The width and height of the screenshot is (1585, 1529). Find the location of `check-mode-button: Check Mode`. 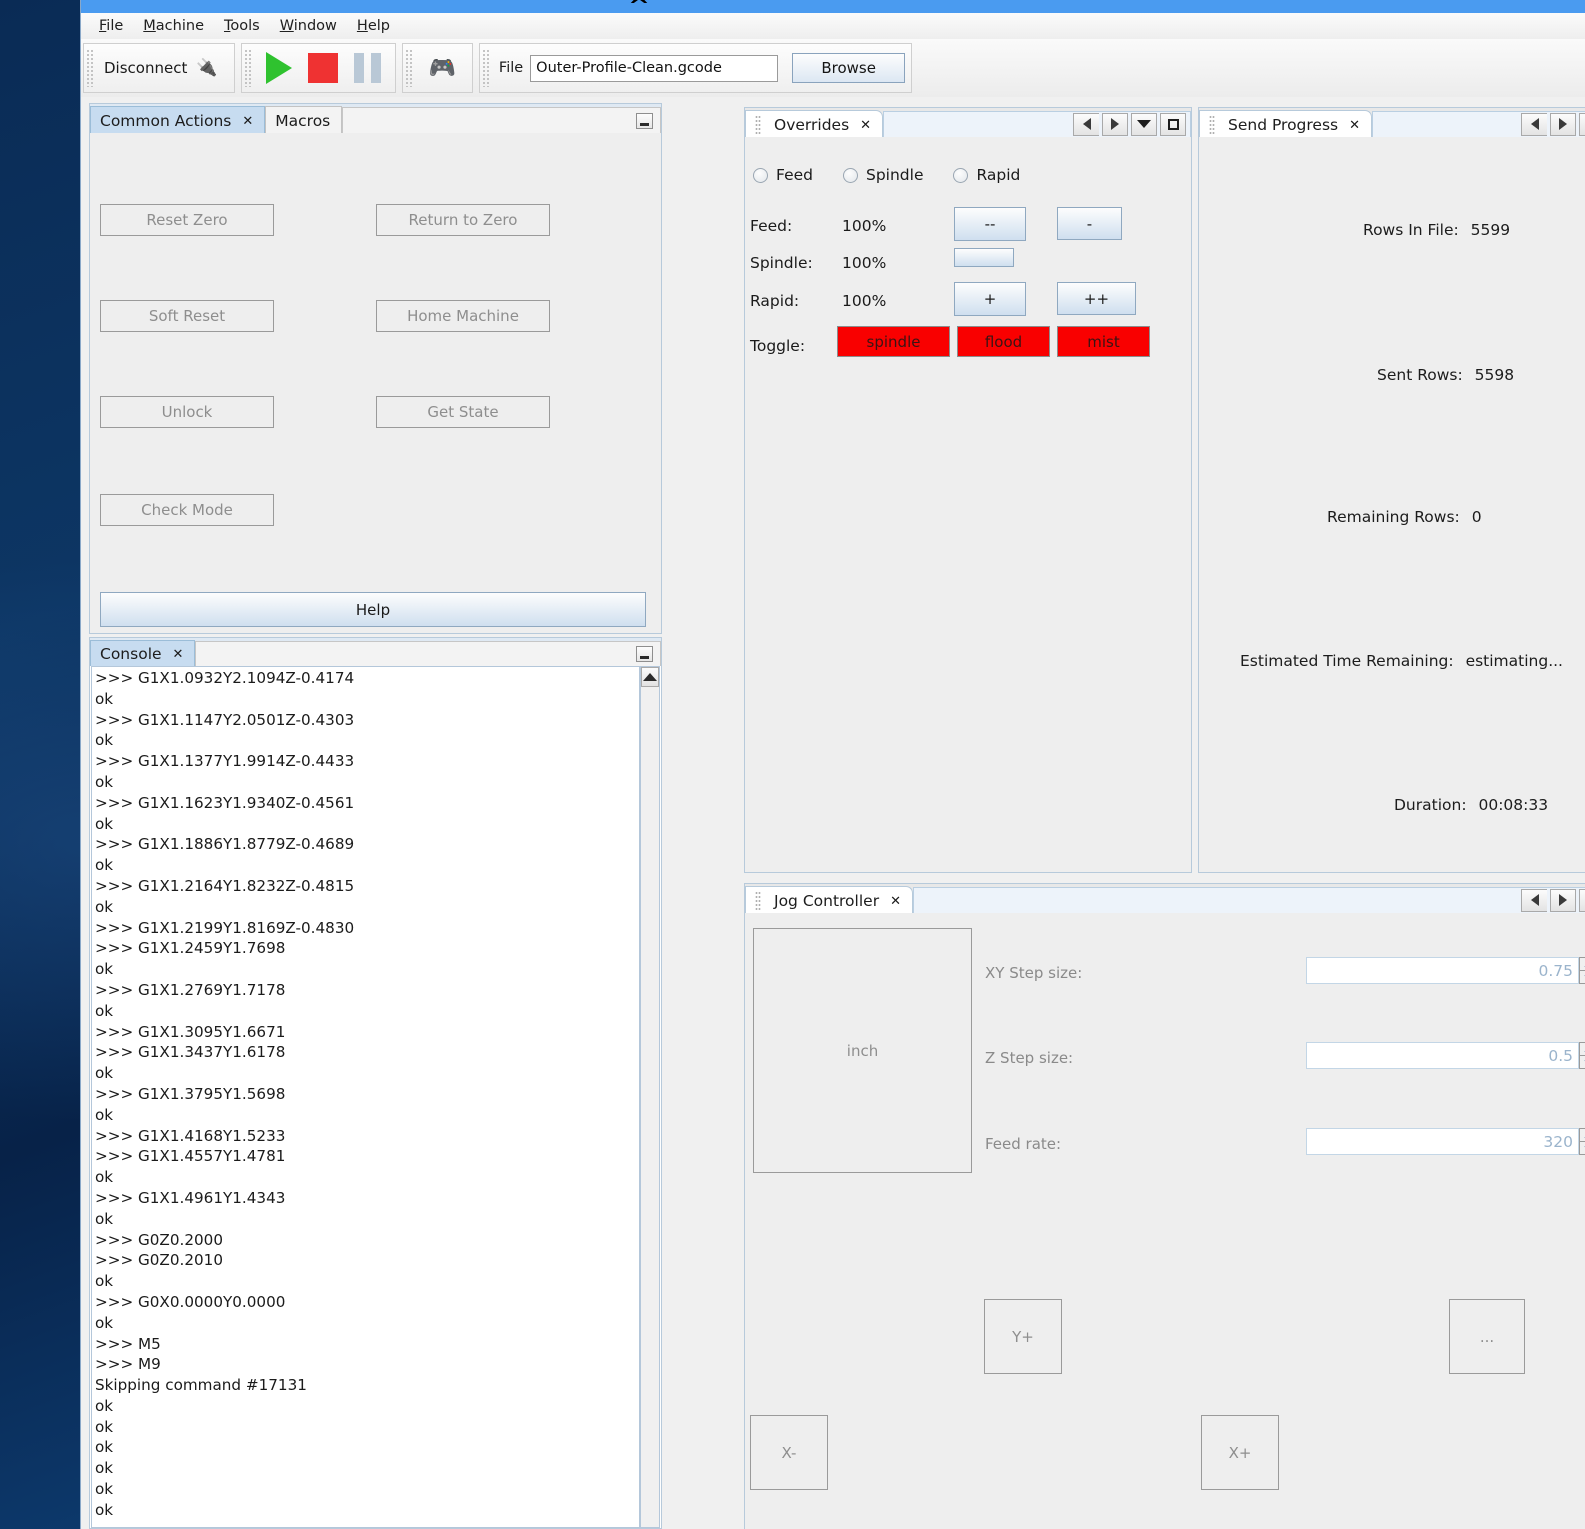

check-mode-button: Check Mode is located at coordinates (187, 510).